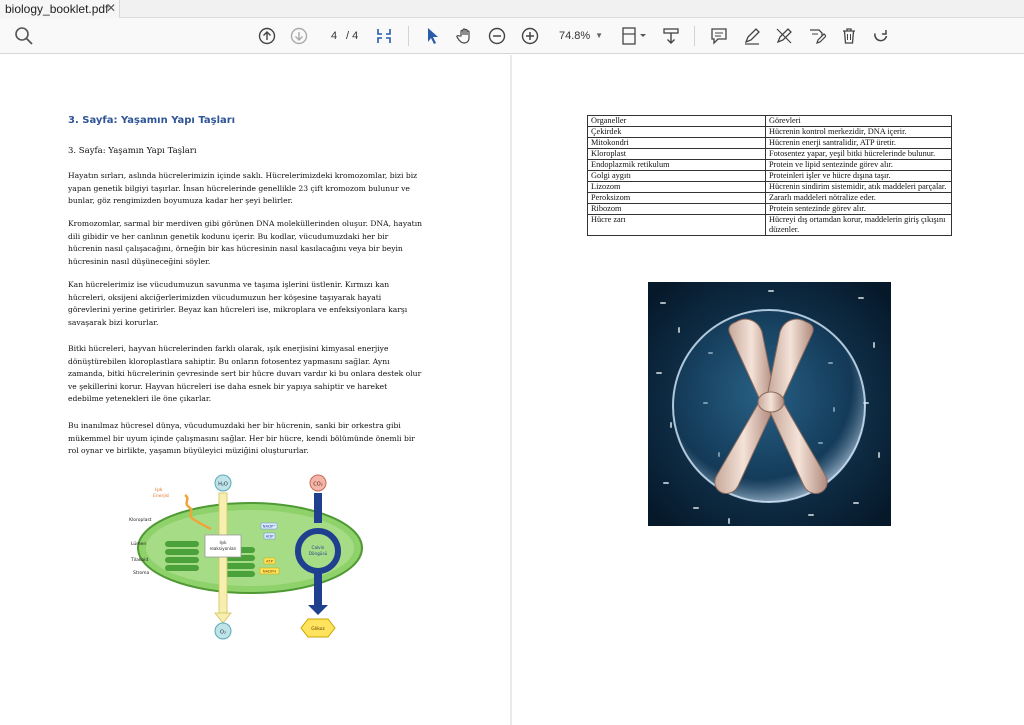  What do you see at coordinates (858, 143) in the screenshot?
I see `table-cell: Hücrenin enerji santralidir, ATP üretir.` at bounding box center [858, 143].